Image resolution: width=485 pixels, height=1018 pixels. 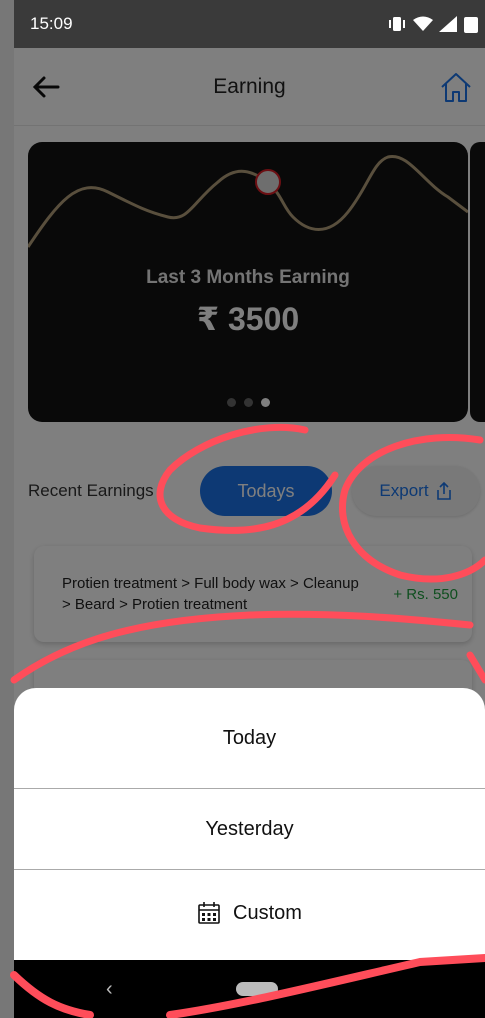 What do you see at coordinates (109, 989) in the screenshot?
I see `nav-back-icon: ‹` at bounding box center [109, 989].